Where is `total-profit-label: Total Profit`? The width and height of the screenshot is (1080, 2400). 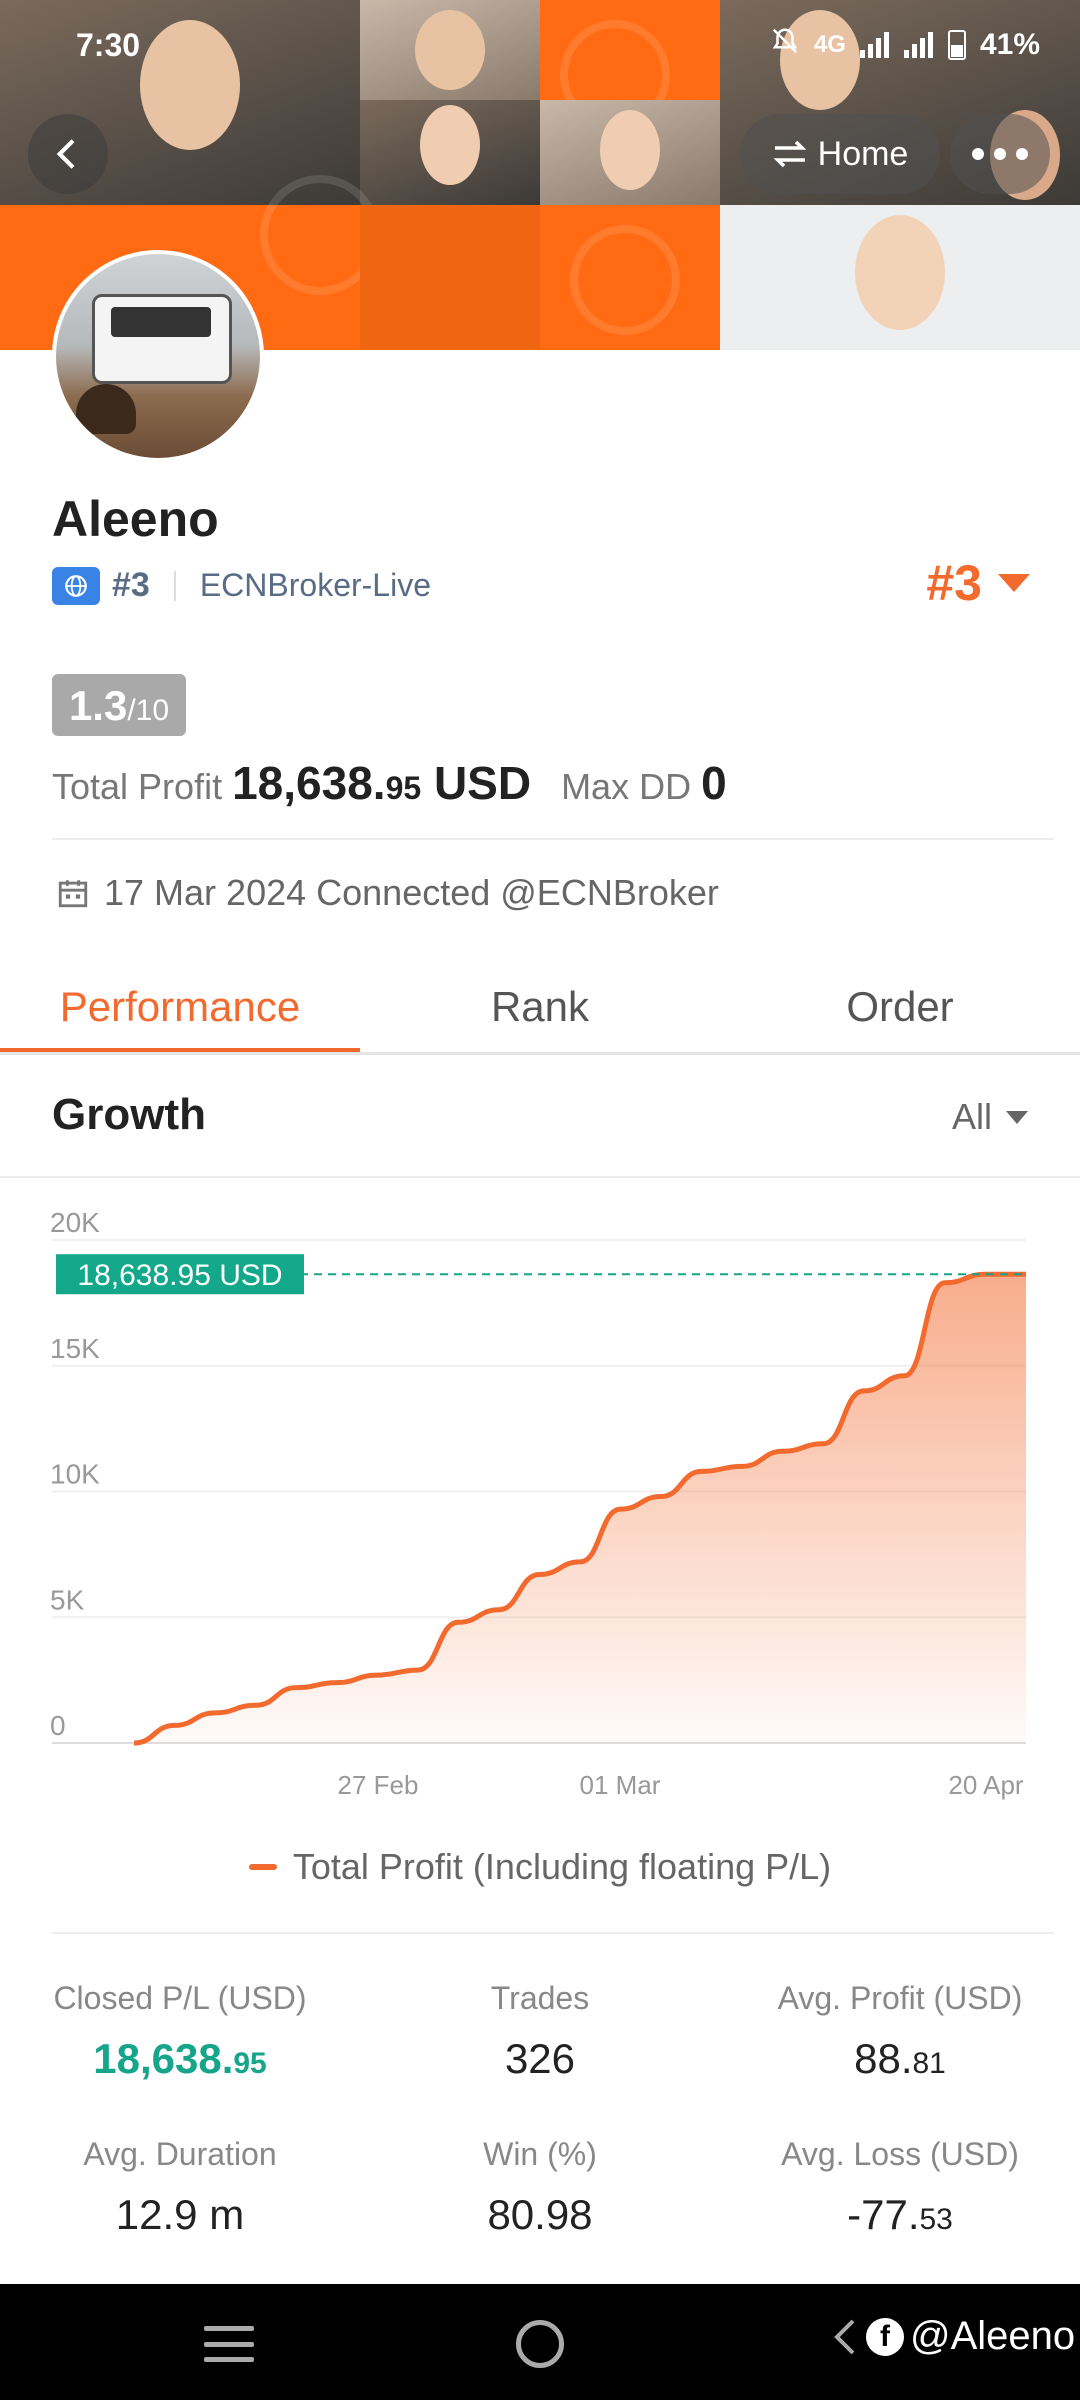
total-profit-label: Total Profit is located at coordinates (137, 786).